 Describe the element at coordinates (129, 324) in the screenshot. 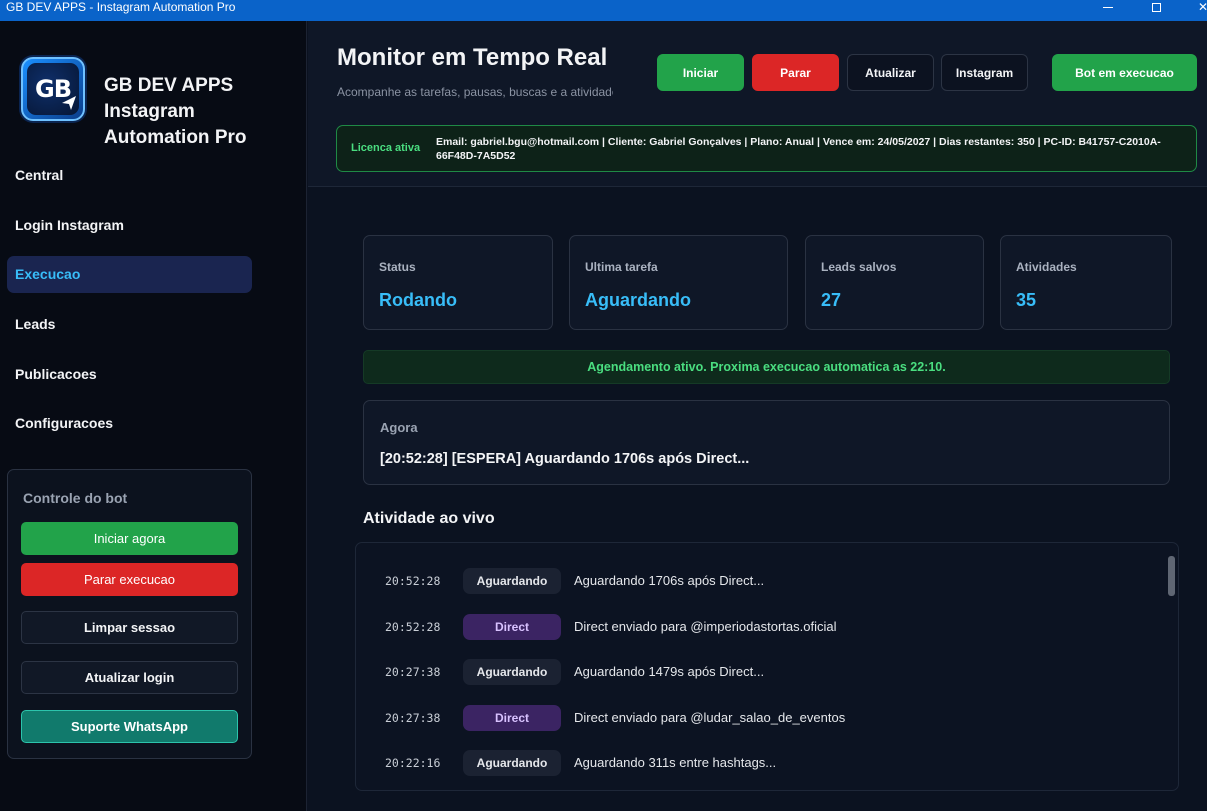

I see `sidebar-item-leads: Leads` at that location.